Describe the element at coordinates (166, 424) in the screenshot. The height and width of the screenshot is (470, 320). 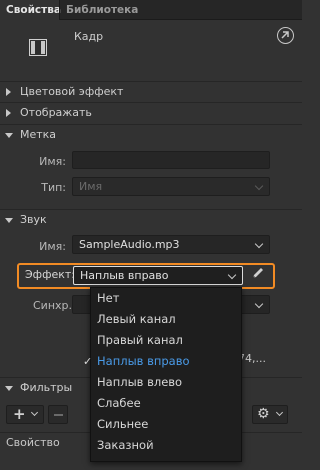
I see `option-fade-in: Сильнее` at that location.